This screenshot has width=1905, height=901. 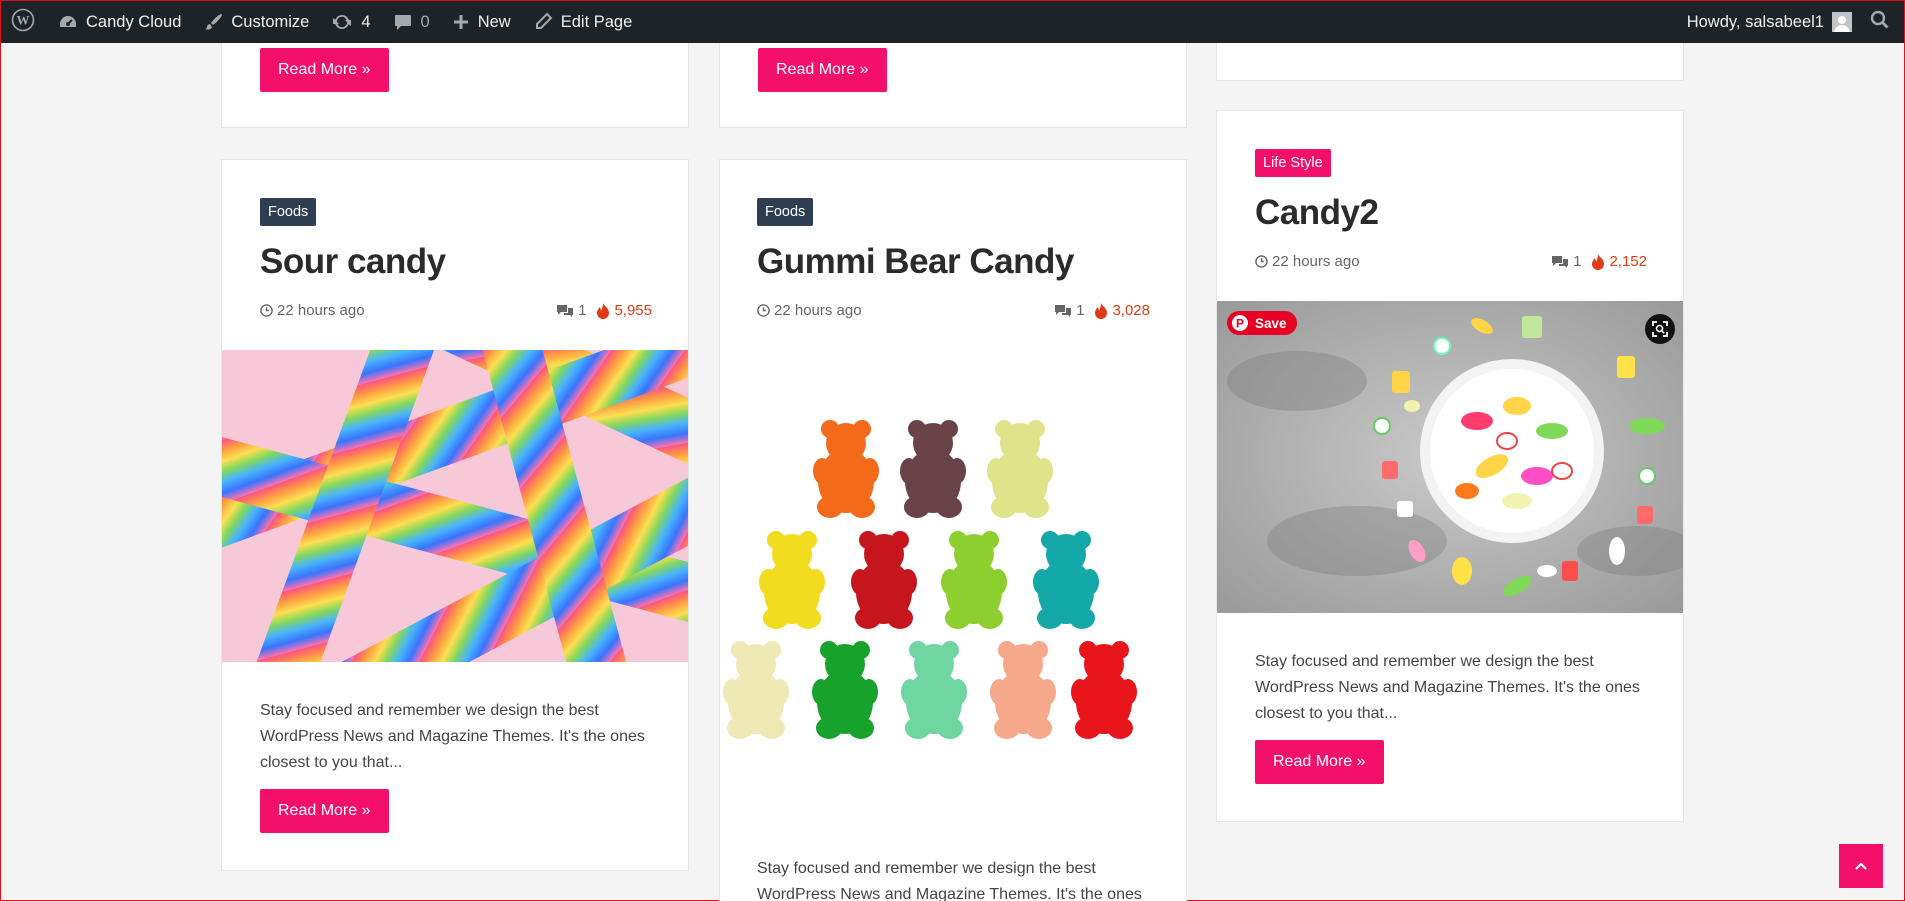 I want to click on post-stats: 1 2,152, so click(x=1599, y=261).